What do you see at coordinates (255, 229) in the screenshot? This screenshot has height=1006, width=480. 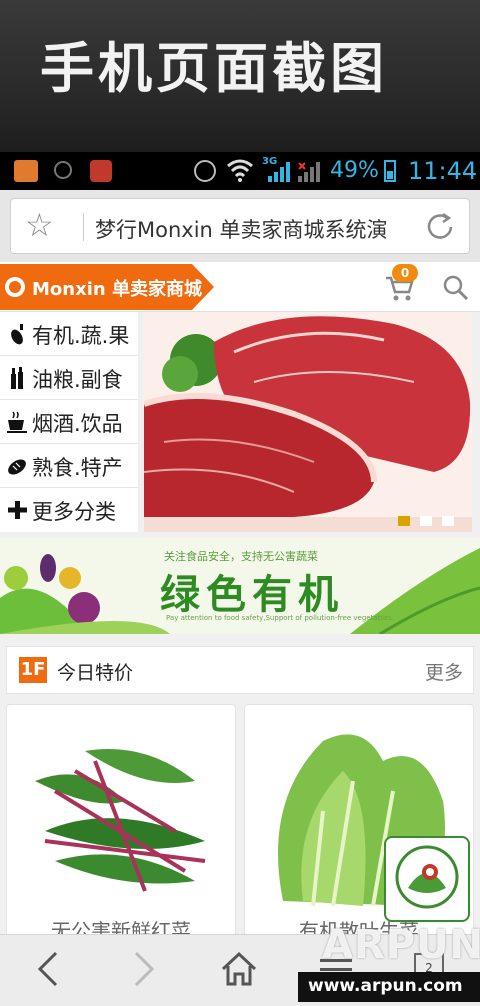 I see `url-text: 梦行Monxin 单卖家商城系统演` at bounding box center [255, 229].